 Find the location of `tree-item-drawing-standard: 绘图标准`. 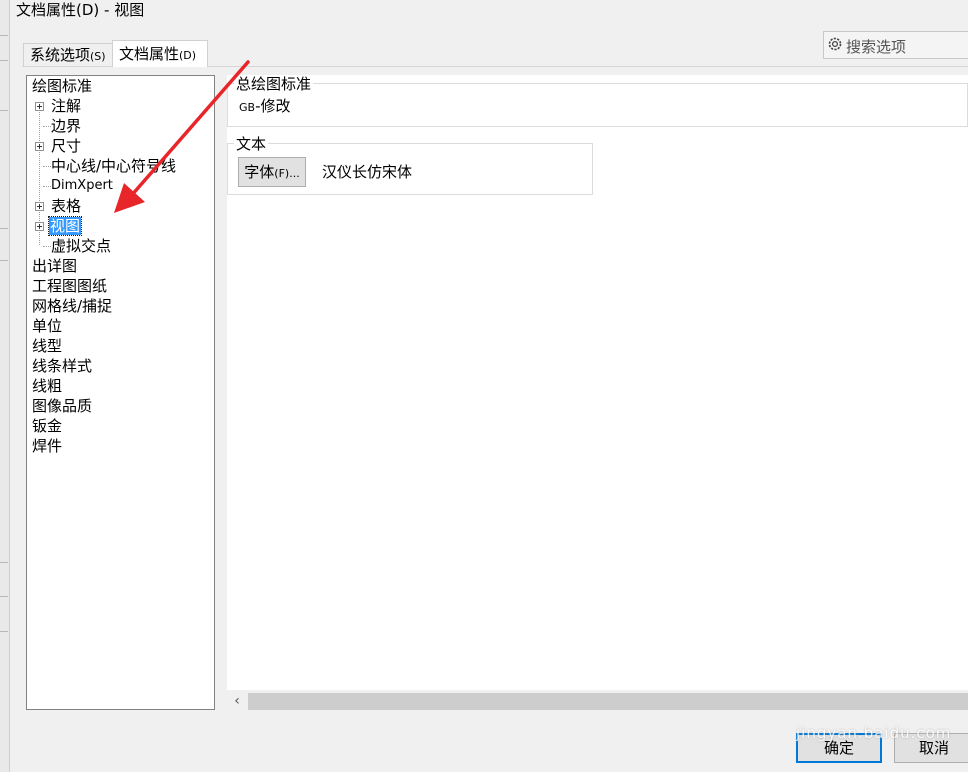

tree-item-drawing-standard: 绘图标准 is located at coordinates (62, 86).